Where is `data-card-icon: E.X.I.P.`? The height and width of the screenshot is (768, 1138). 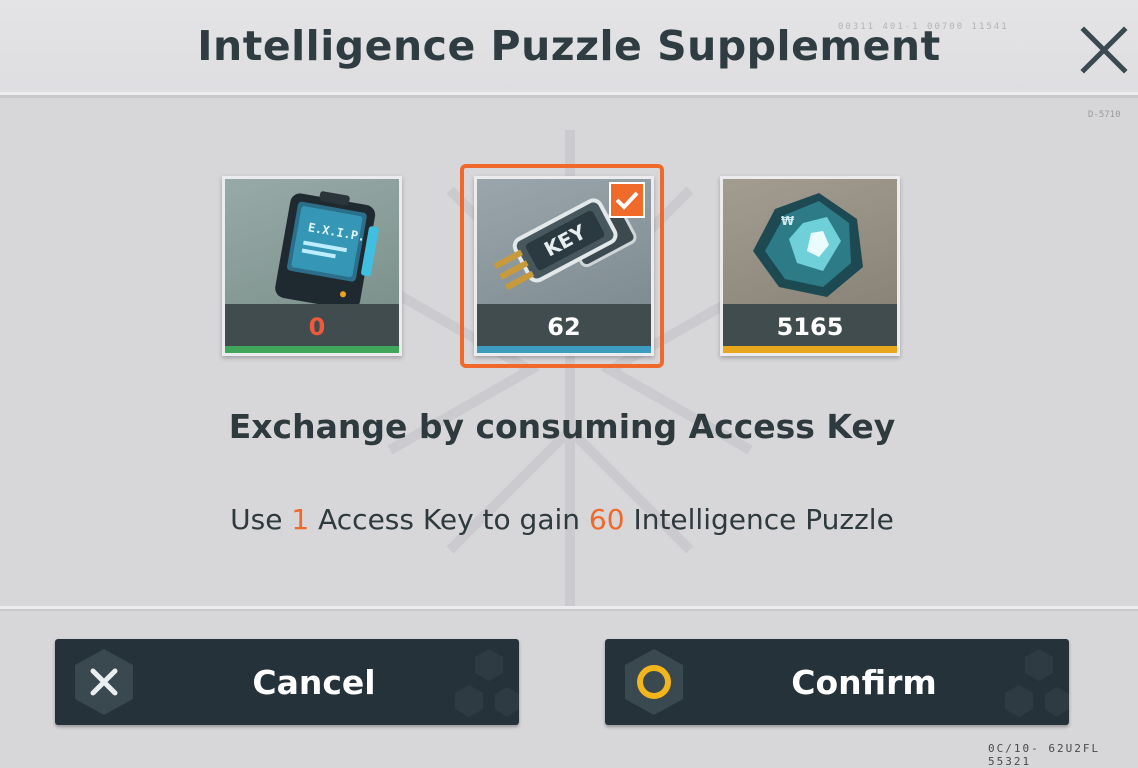
data-card-icon: E.X.I.P. is located at coordinates (327, 250).